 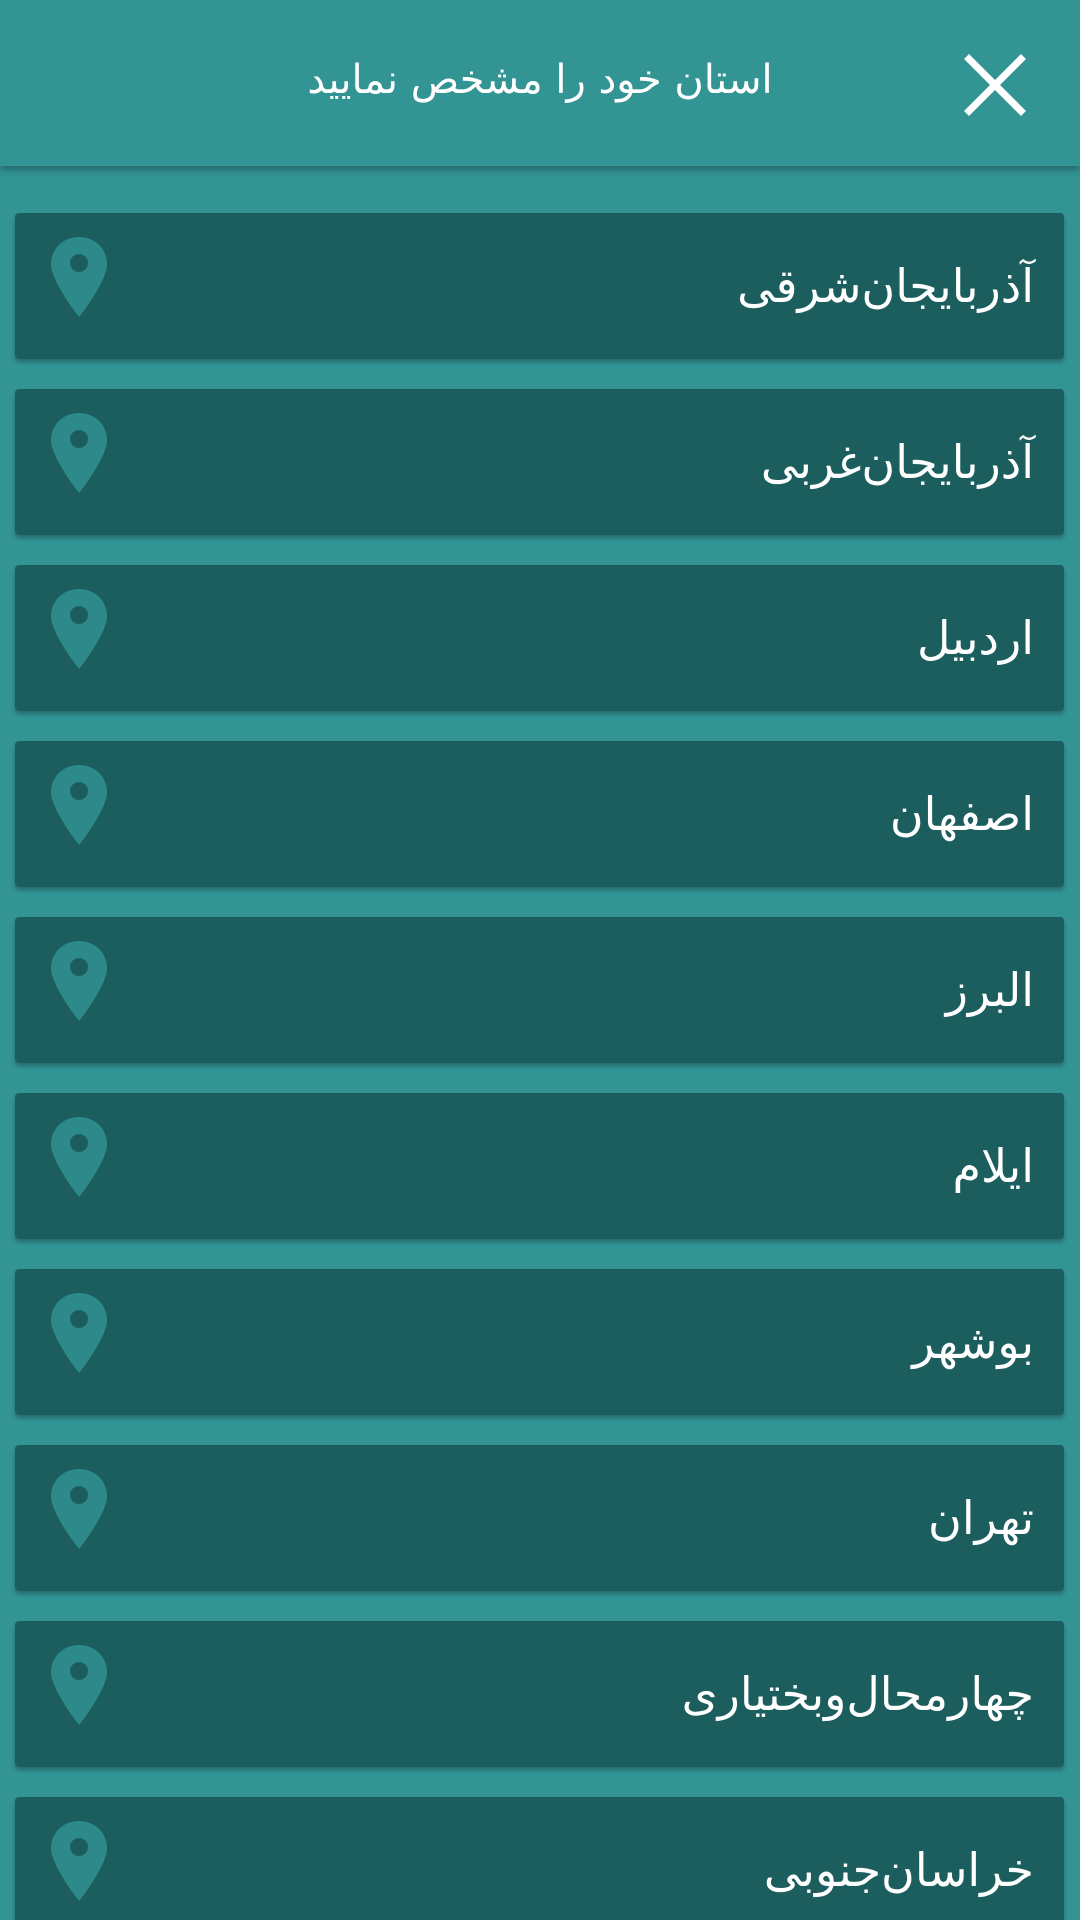 What do you see at coordinates (539, 814) in the screenshot?
I see `province-item: اصفهان` at bounding box center [539, 814].